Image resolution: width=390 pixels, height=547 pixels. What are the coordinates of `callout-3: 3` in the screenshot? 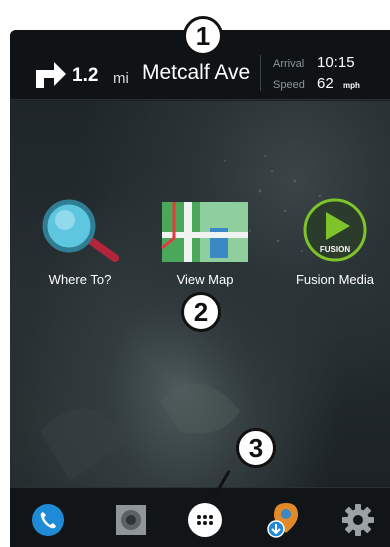 It's located at (256, 448).